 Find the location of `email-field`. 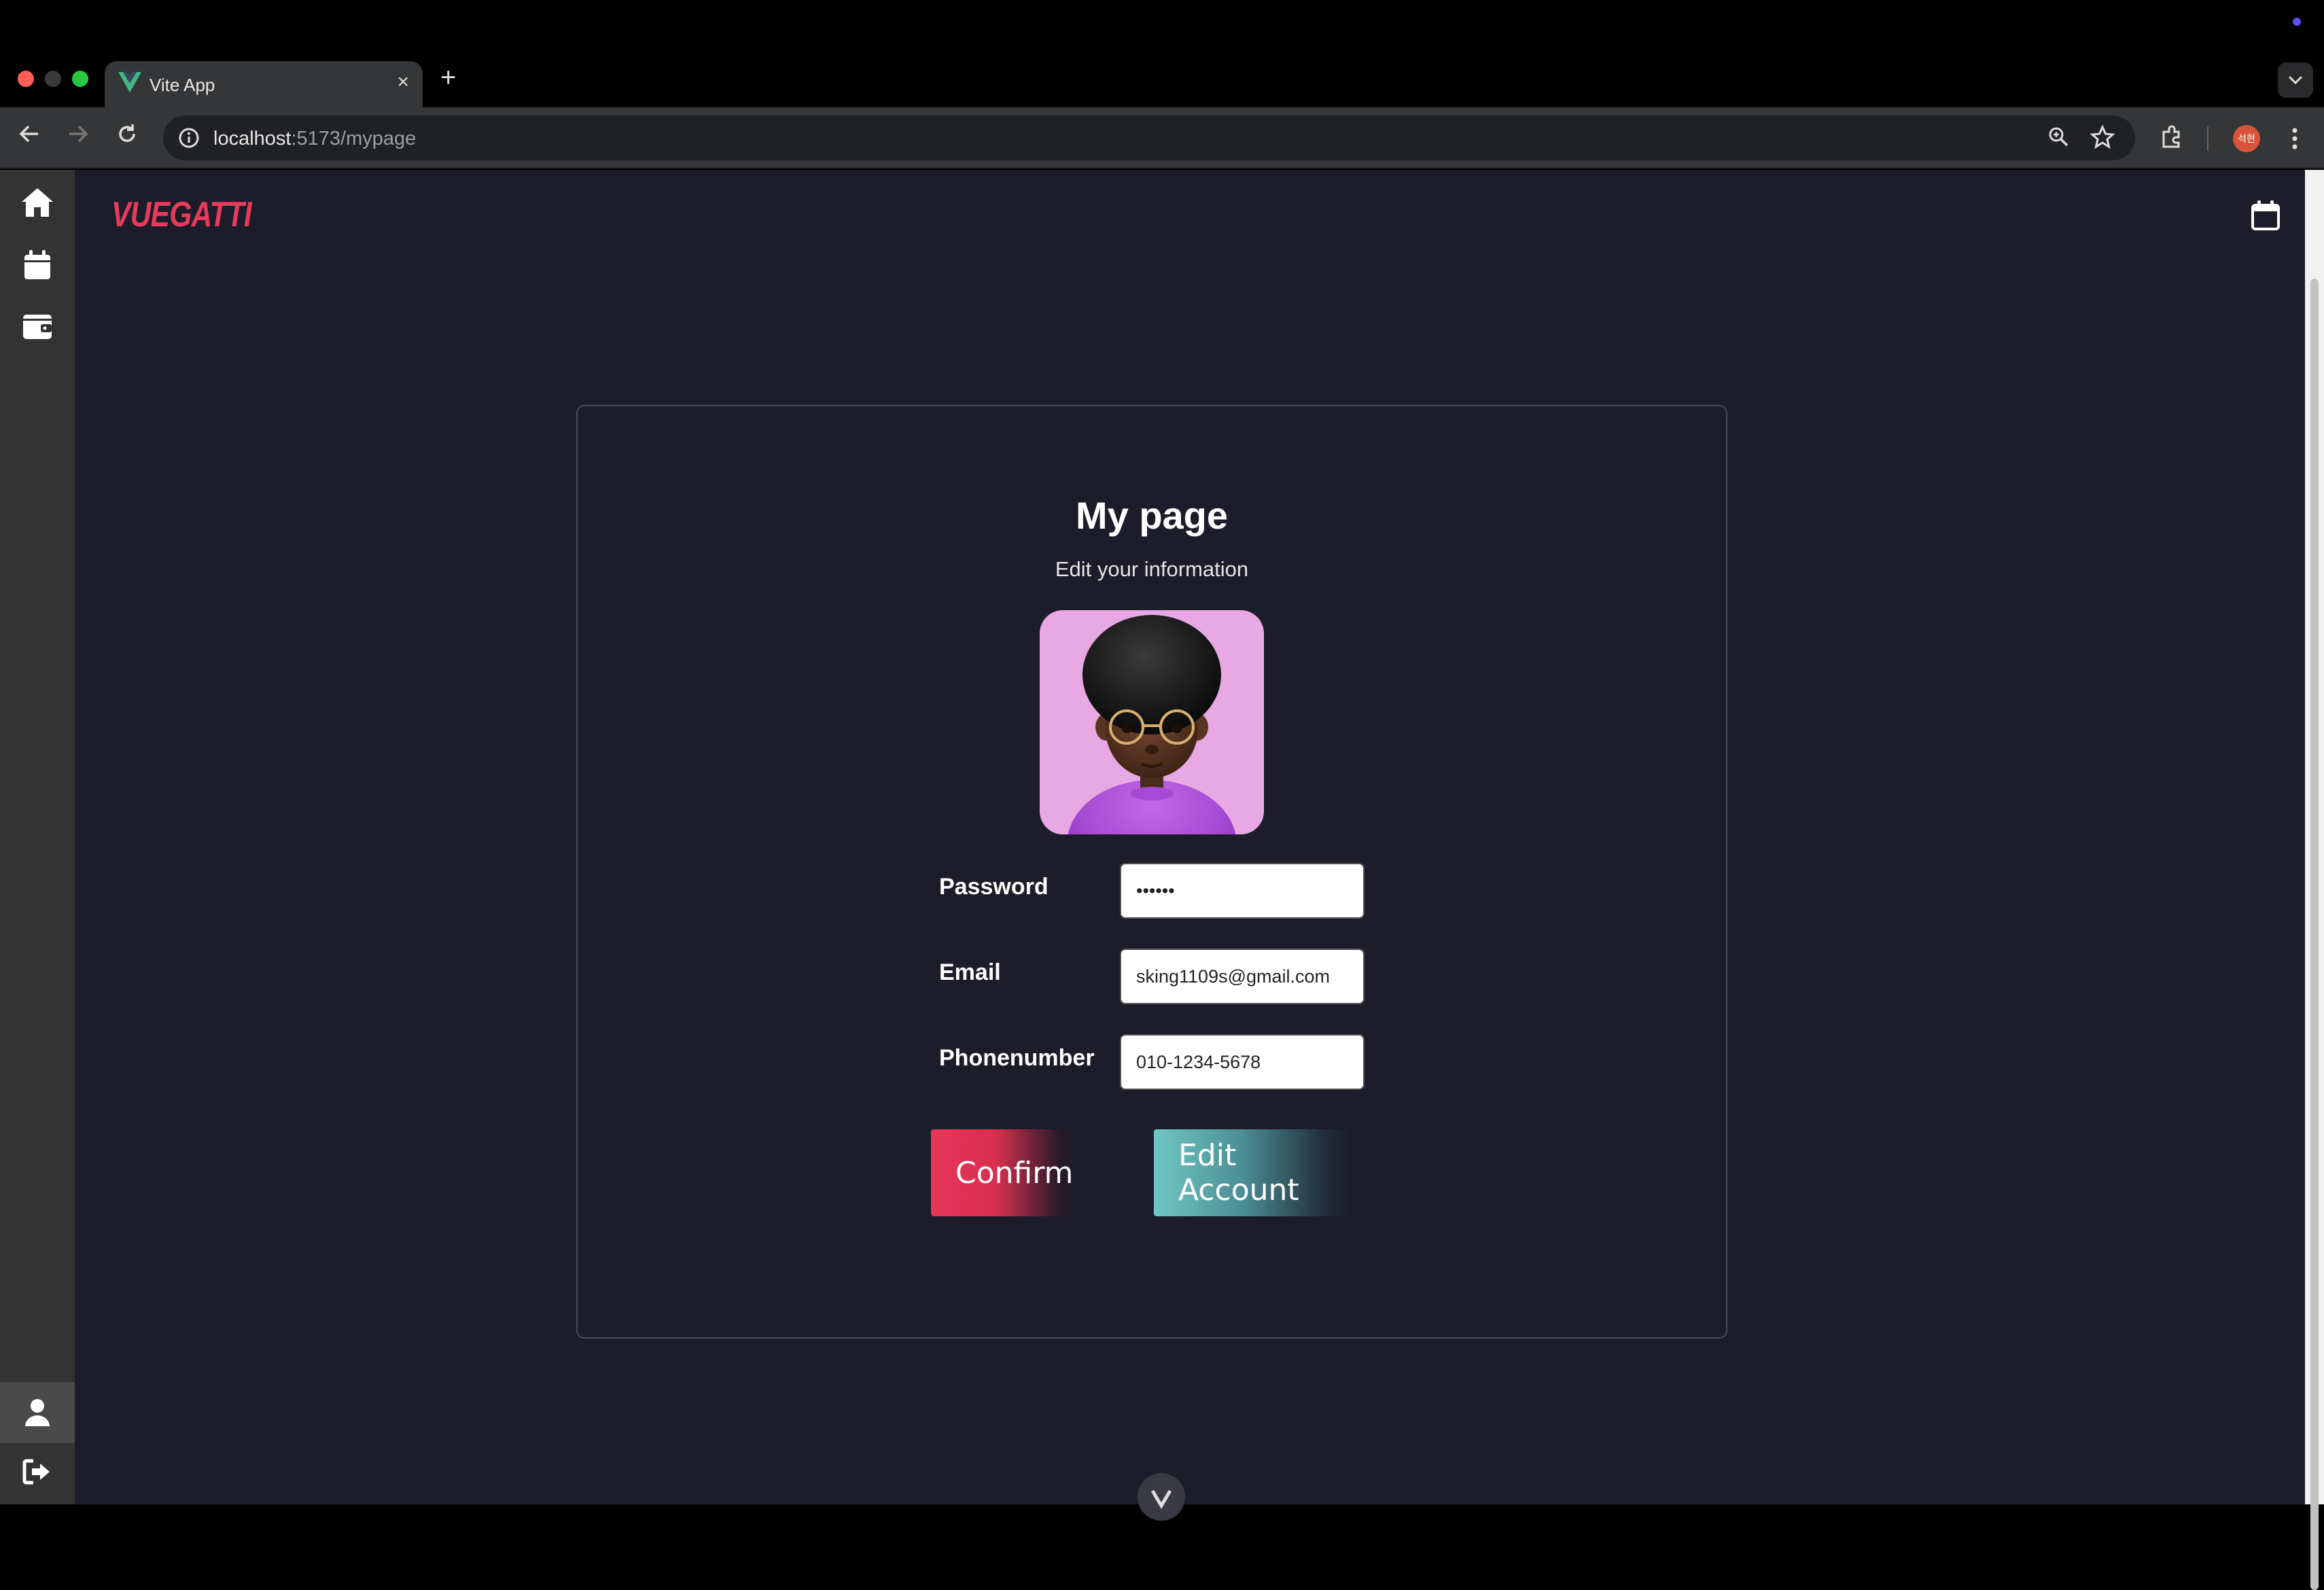

email-field is located at coordinates (1242, 976).